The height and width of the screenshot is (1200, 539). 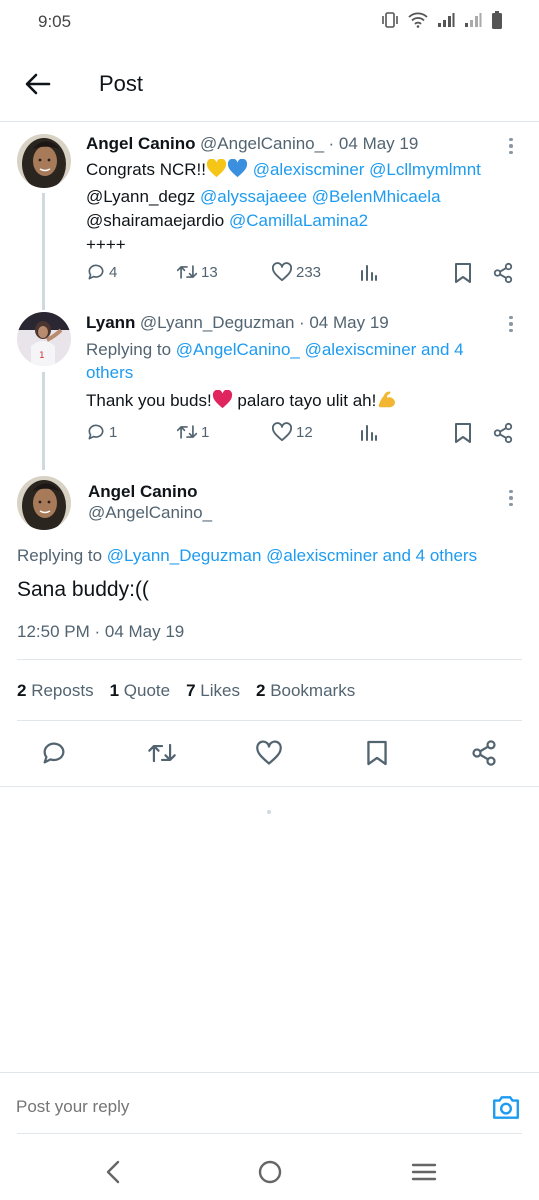 What do you see at coordinates (220, 690) in the screenshot?
I see `likes-label: Likes` at bounding box center [220, 690].